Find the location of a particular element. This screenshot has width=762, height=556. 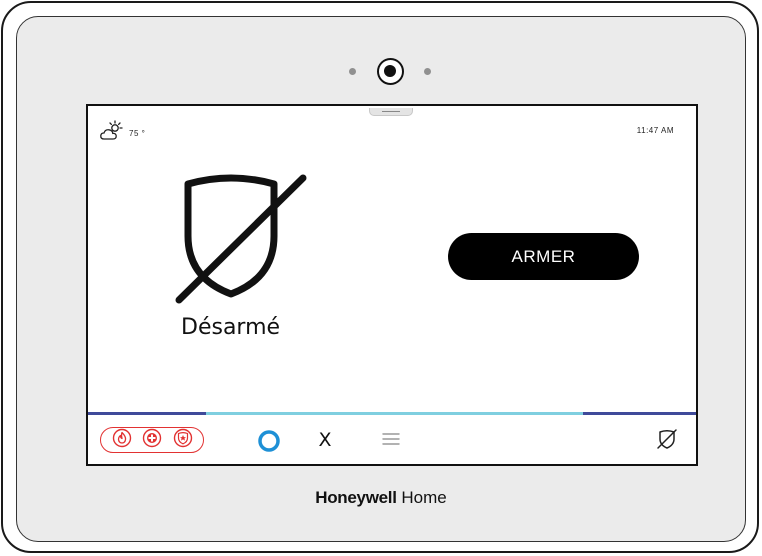

bottom-bar: X is located at coordinates (392, 439).